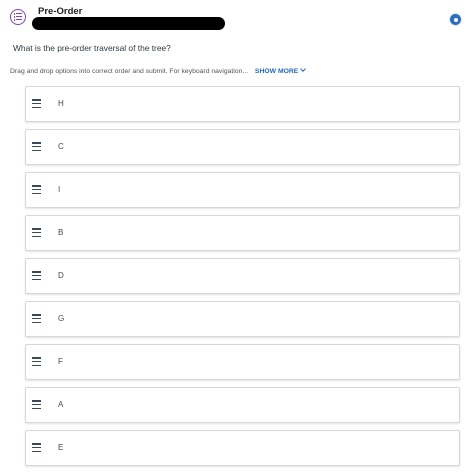 The image size is (474, 474). I want to click on question-list-icon, so click(18, 17).